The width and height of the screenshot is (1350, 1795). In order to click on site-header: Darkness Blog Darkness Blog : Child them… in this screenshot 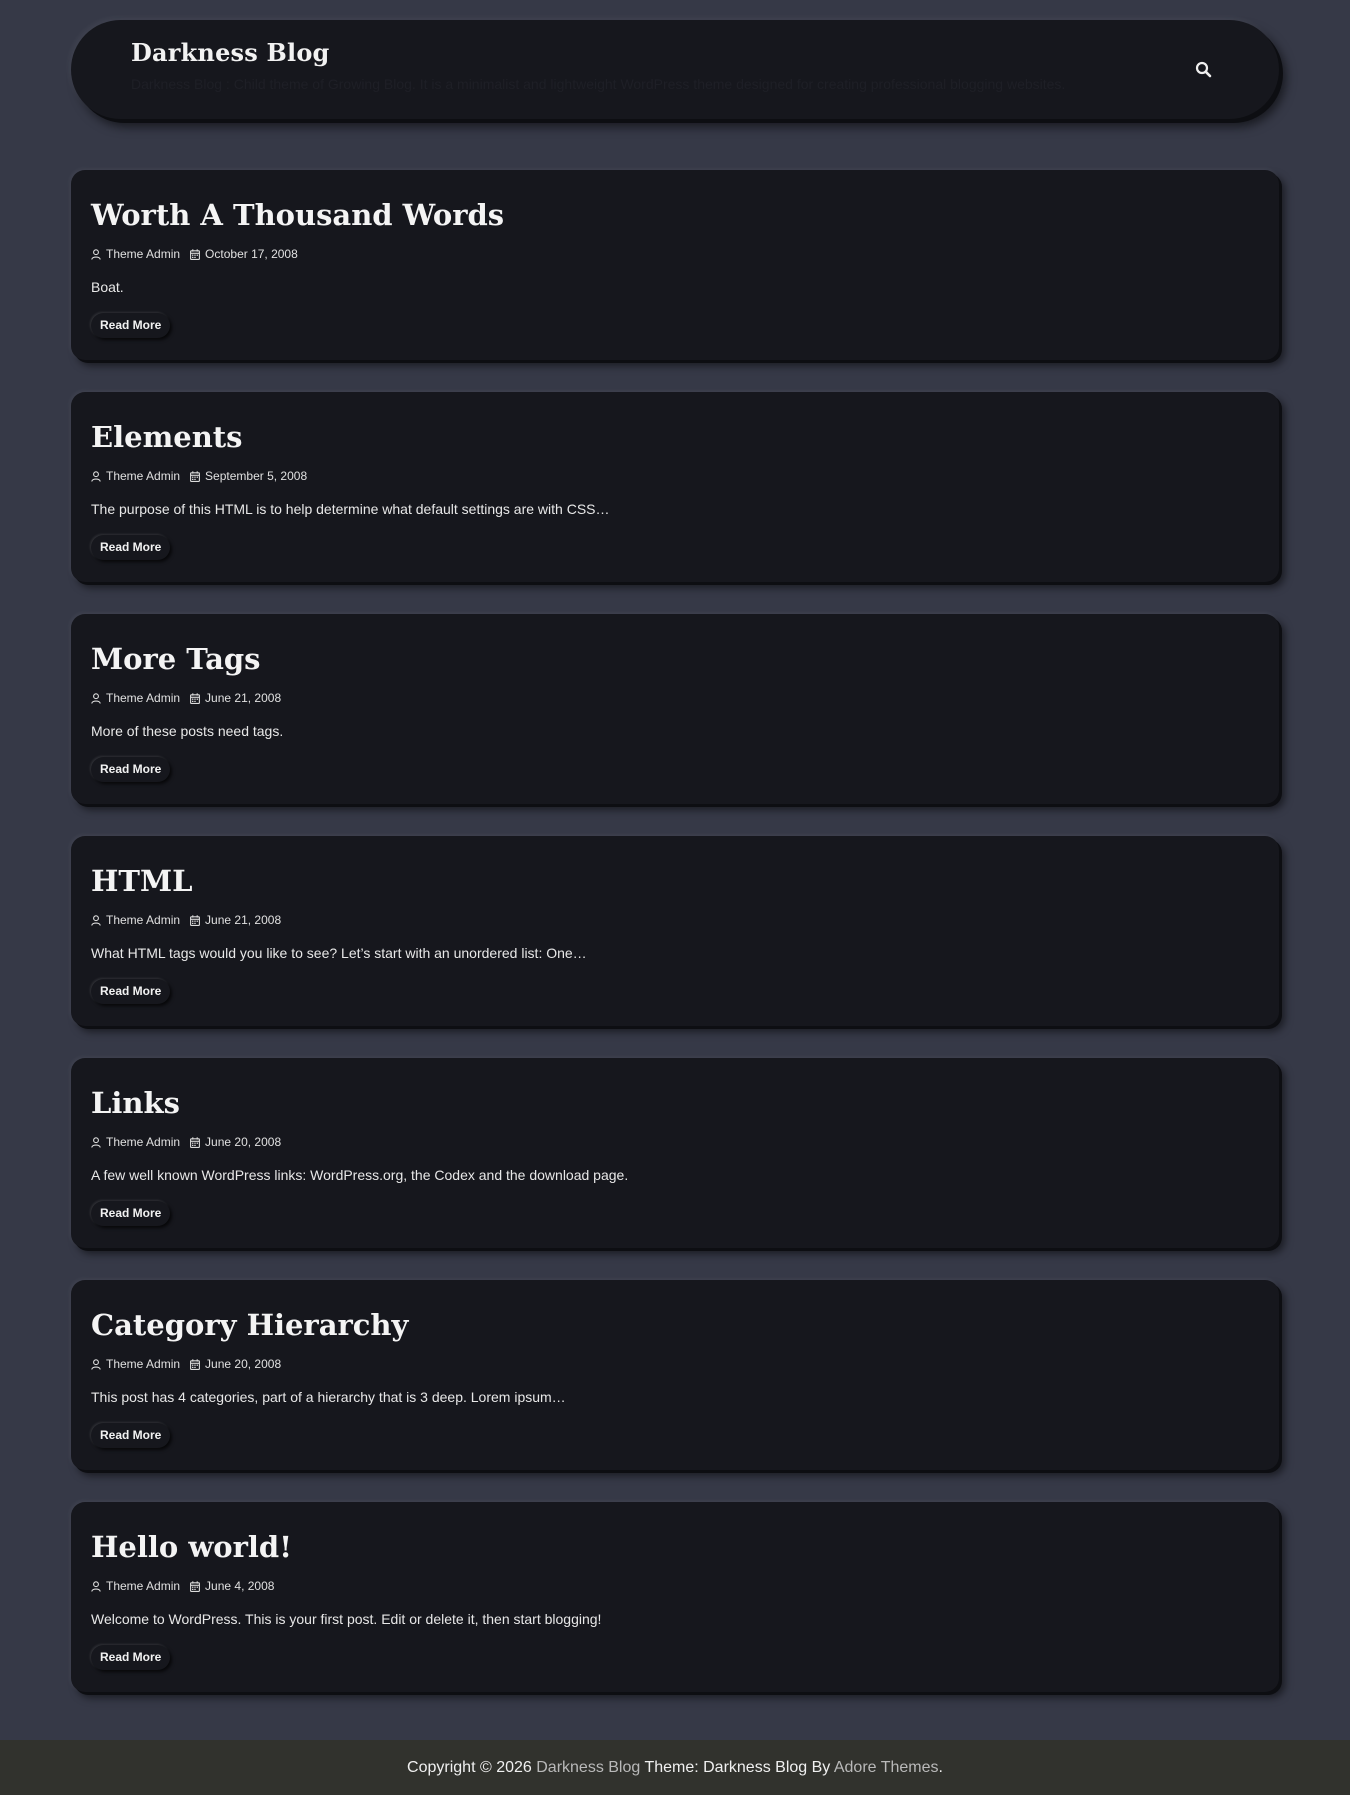, I will do `click(675, 69)`.